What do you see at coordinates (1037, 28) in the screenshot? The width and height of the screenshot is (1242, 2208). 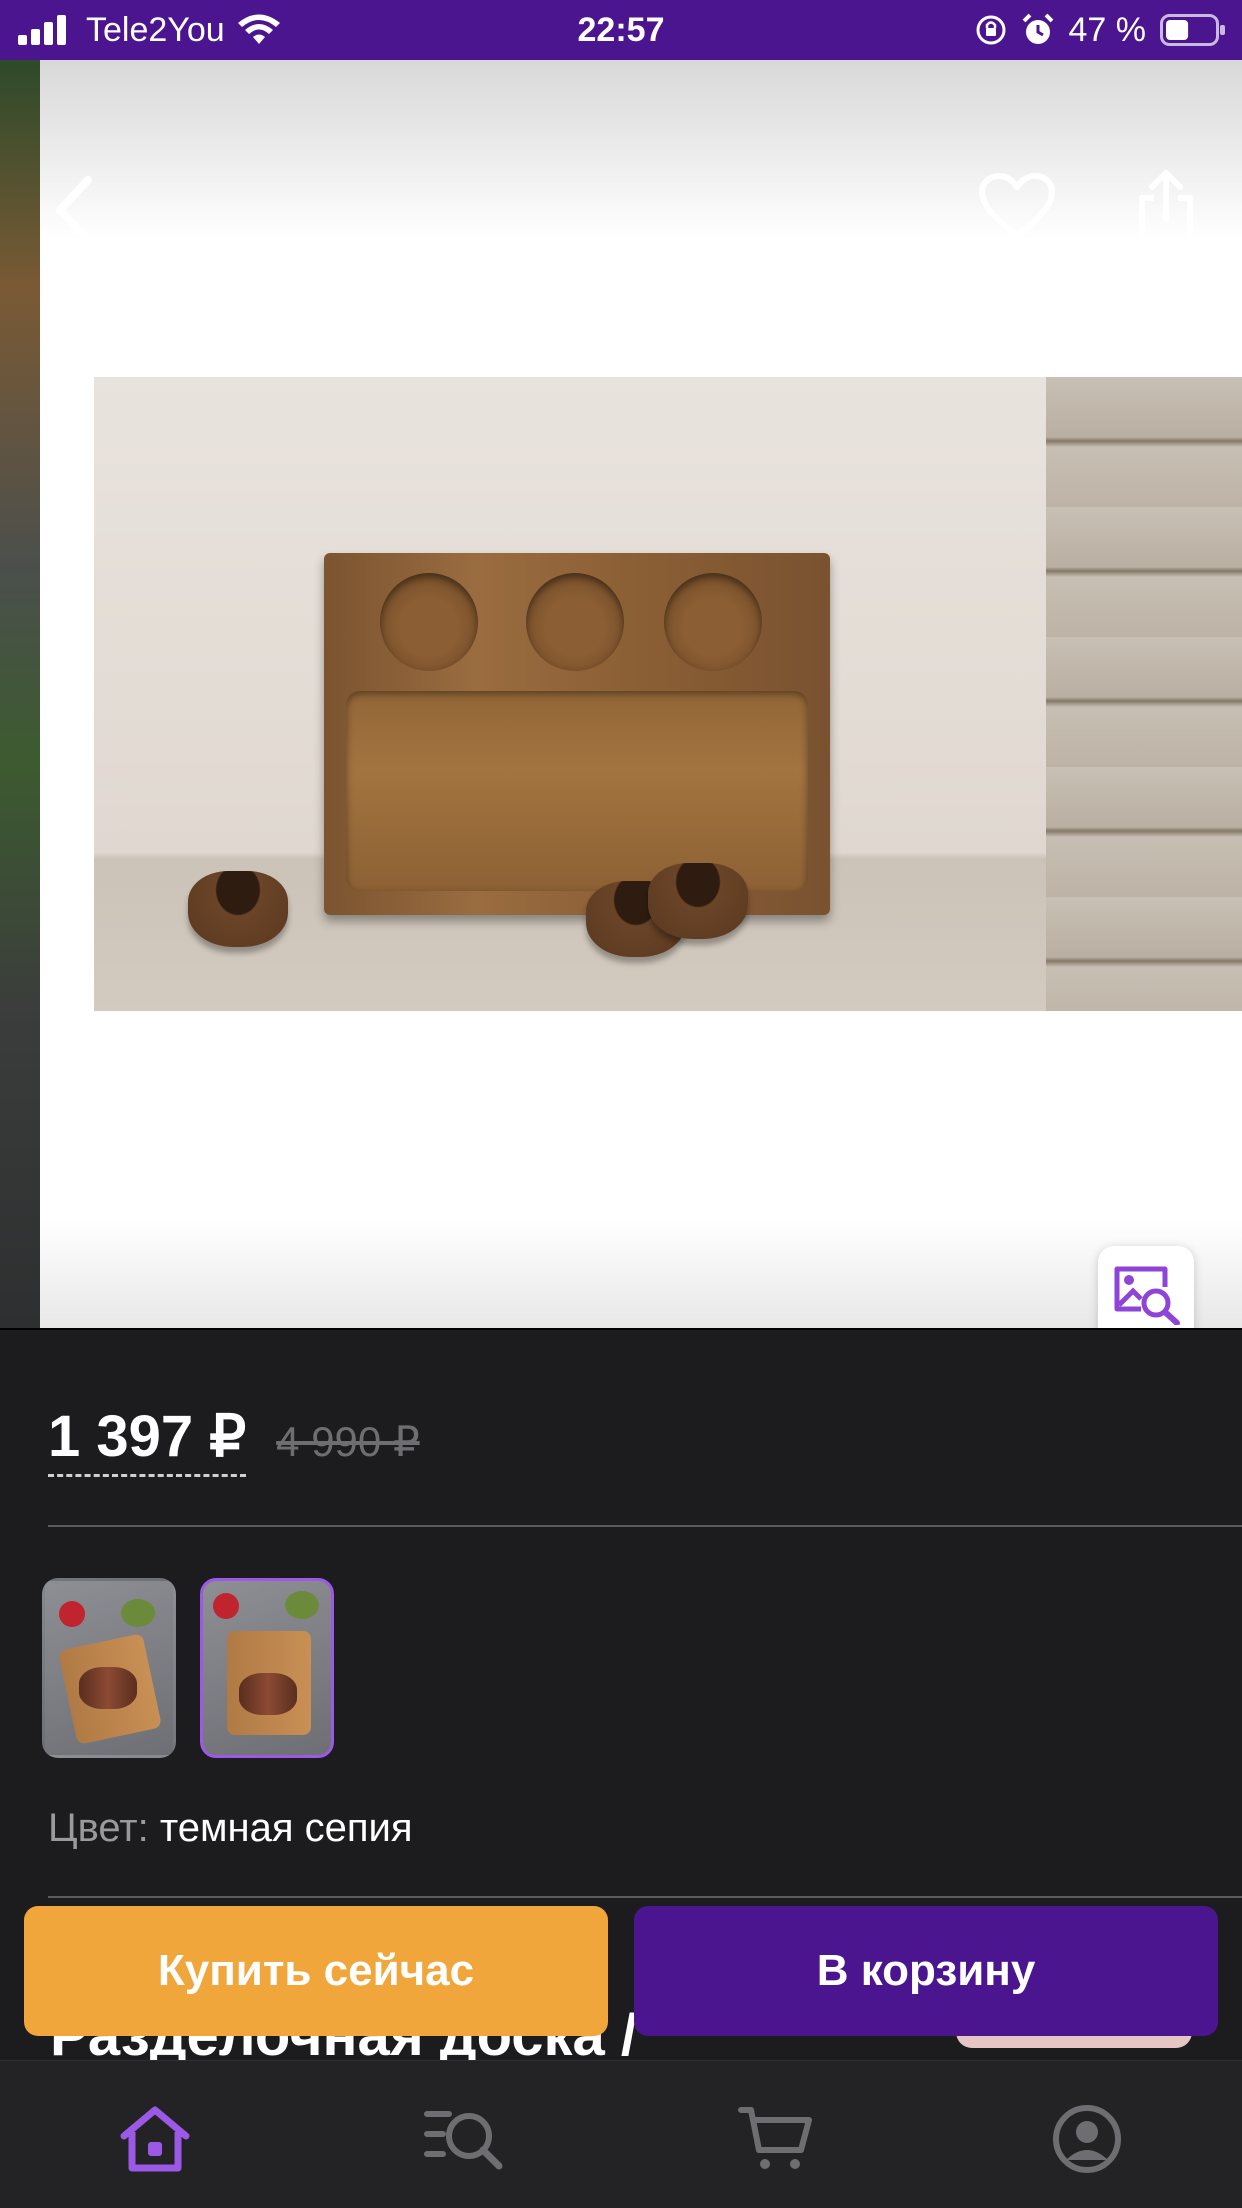 I see `alarm-icon` at bounding box center [1037, 28].